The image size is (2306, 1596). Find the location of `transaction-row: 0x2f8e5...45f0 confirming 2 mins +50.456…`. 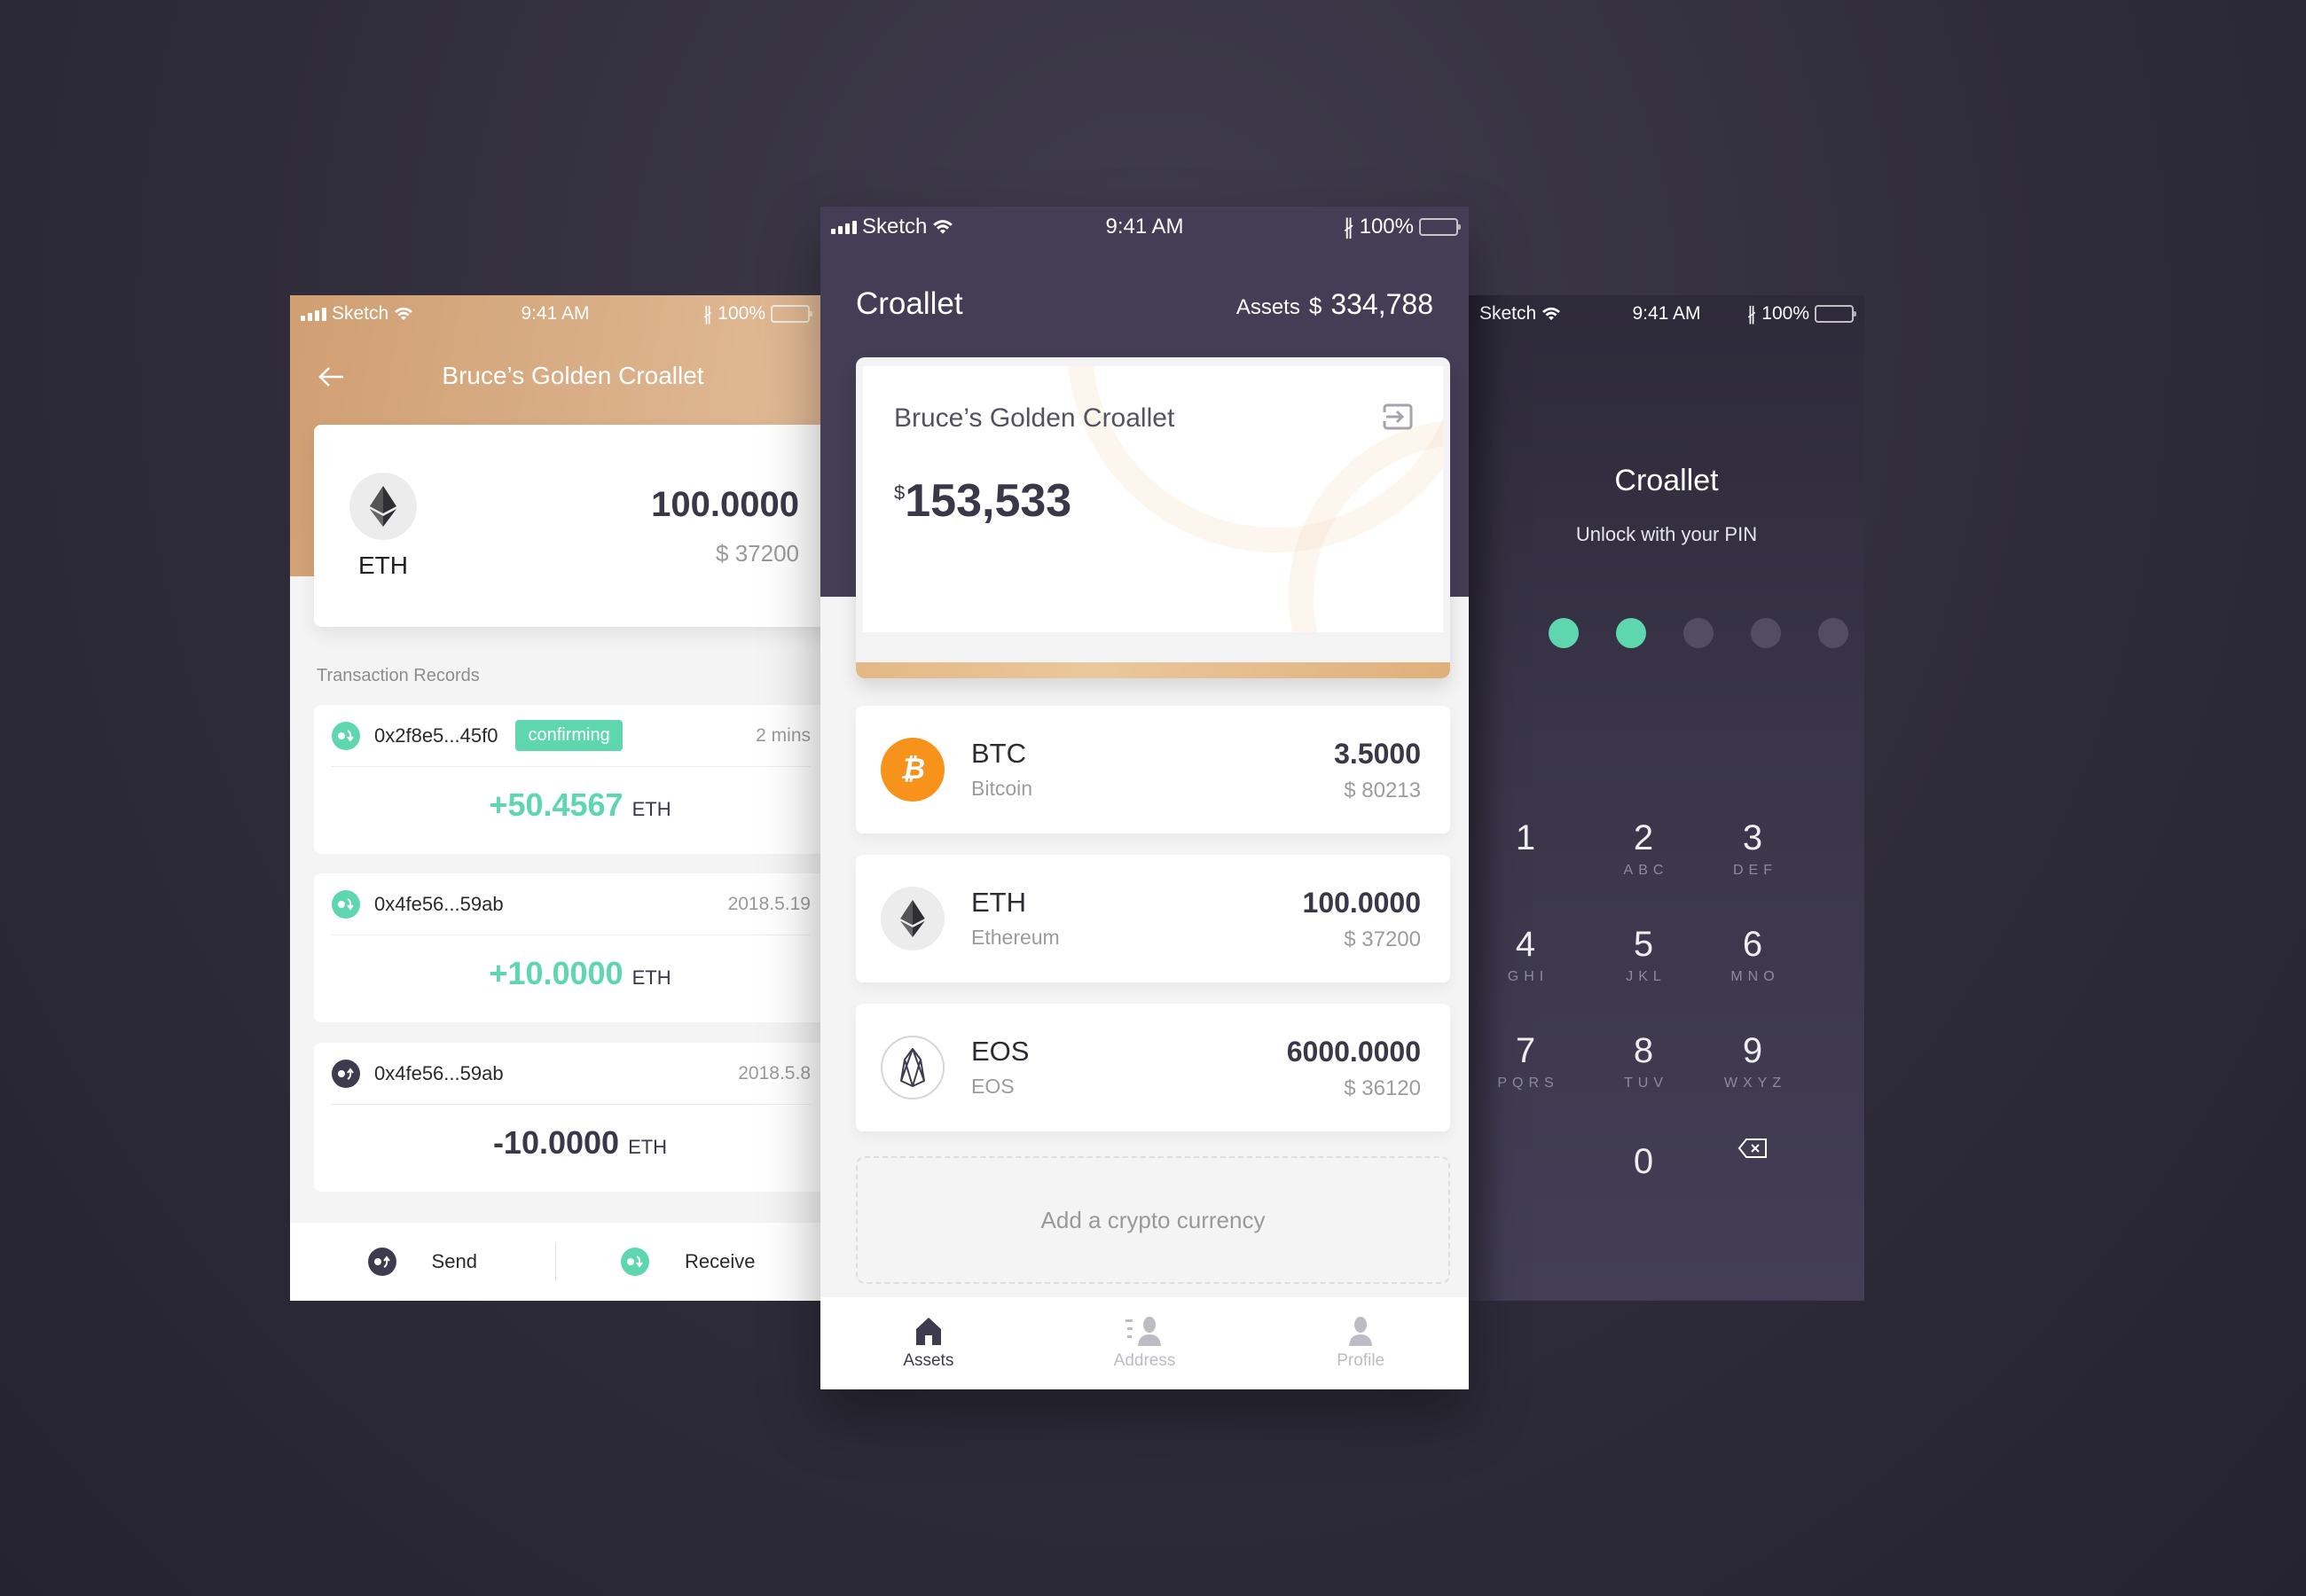

transaction-row: 0x2f8e5...45f0 confirming 2 mins +50.456… is located at coordinates (567, 780).